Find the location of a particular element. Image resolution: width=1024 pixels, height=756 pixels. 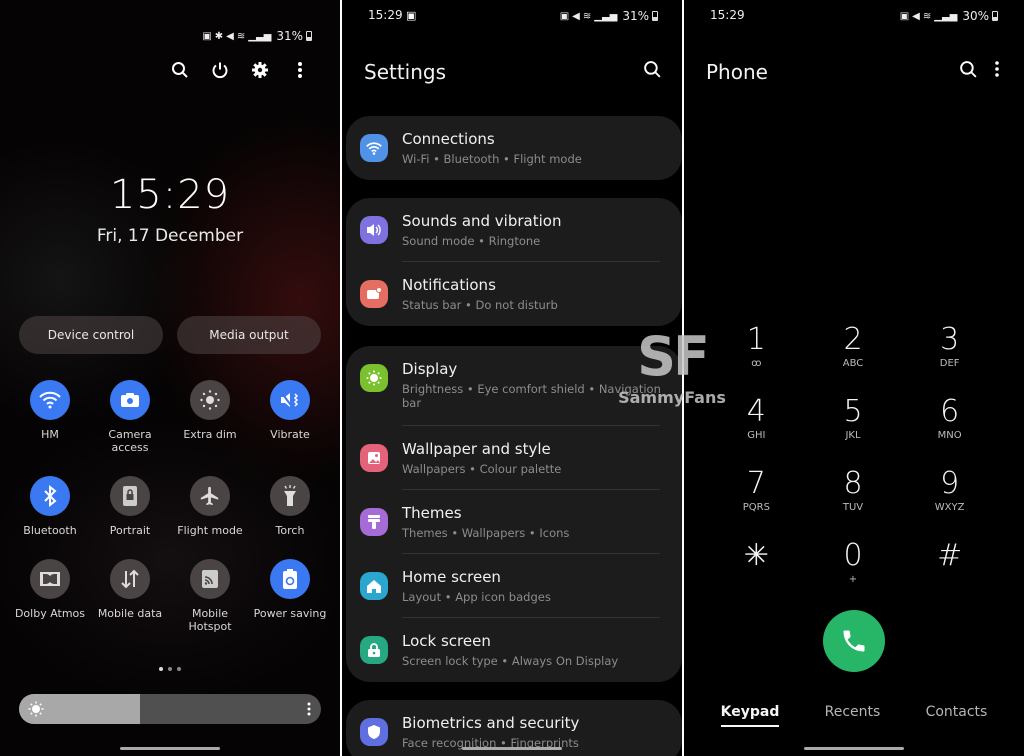

bluetooth-status-icon: ✱ is located at coordinates (219, 36).